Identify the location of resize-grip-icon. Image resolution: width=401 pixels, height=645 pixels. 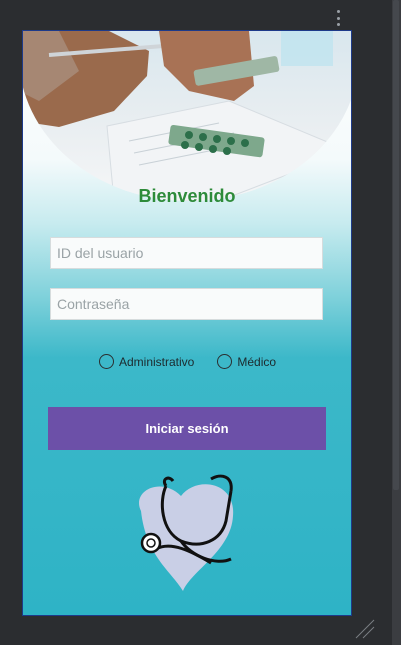
(365, 629).